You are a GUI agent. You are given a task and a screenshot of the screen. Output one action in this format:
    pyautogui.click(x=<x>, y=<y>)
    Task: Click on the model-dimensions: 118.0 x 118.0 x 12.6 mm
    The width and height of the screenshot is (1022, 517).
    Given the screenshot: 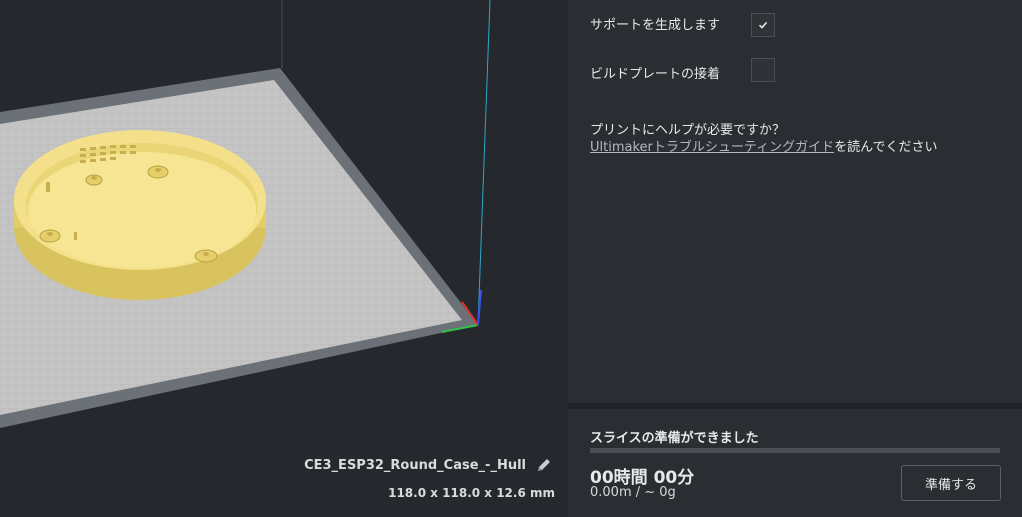 What is the action you would take?
    pyautogui.click(x=471, y=493)
    